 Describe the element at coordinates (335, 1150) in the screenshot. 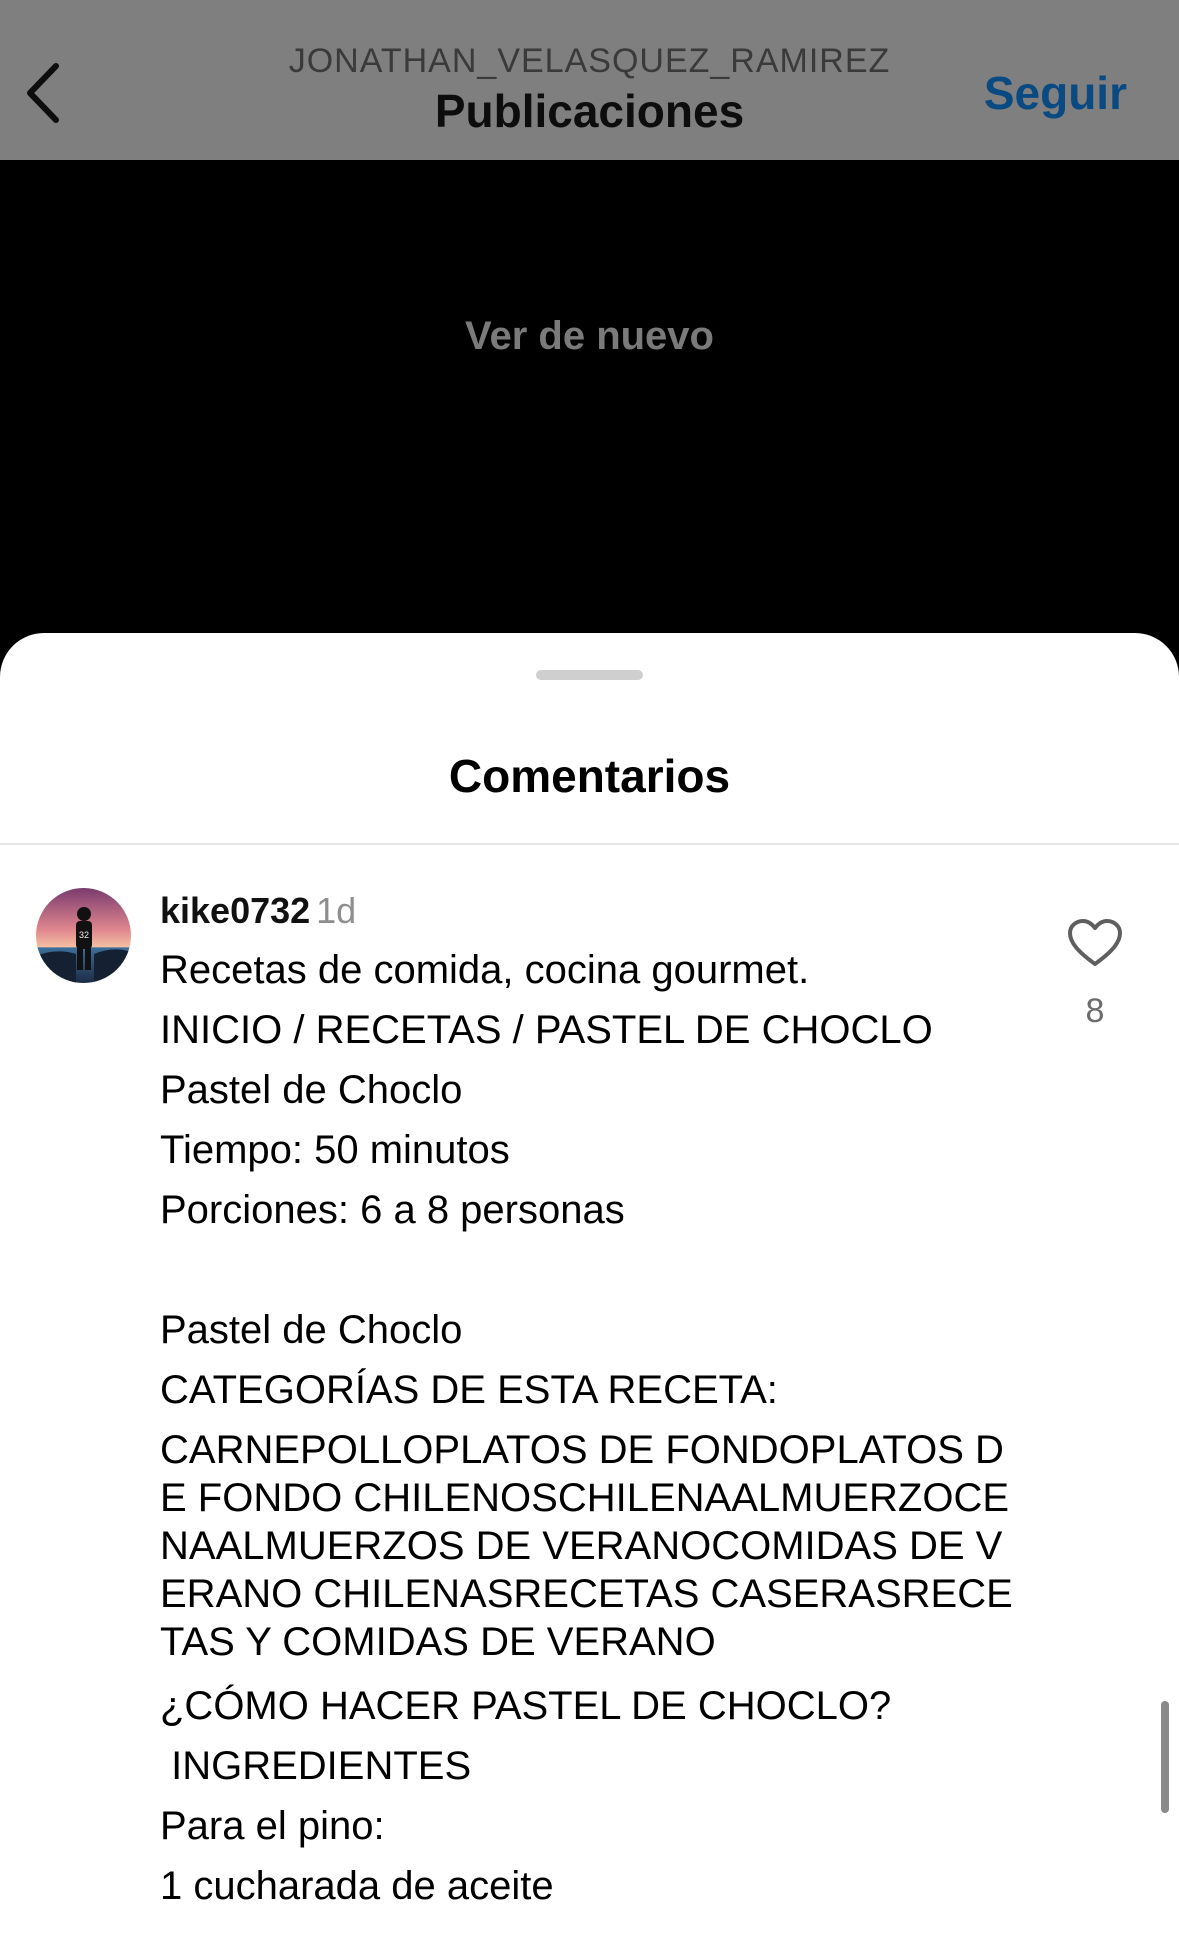

I see `comment-line: Tiempo: 50 minutos` at that location.